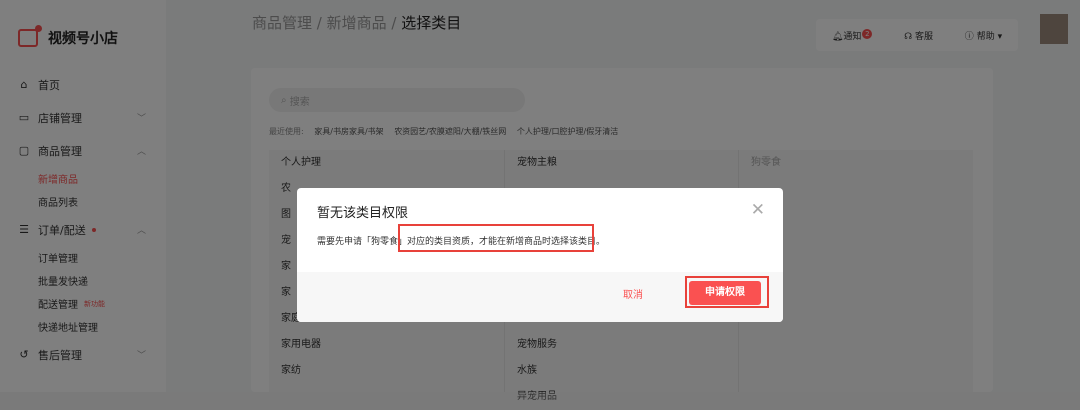 The width and height of the screenshot is (1080, 410). What do you see at coordinates (758, 210) in the screenshot?
I see `close-icon: ✕` at bounding box center [758, 210].